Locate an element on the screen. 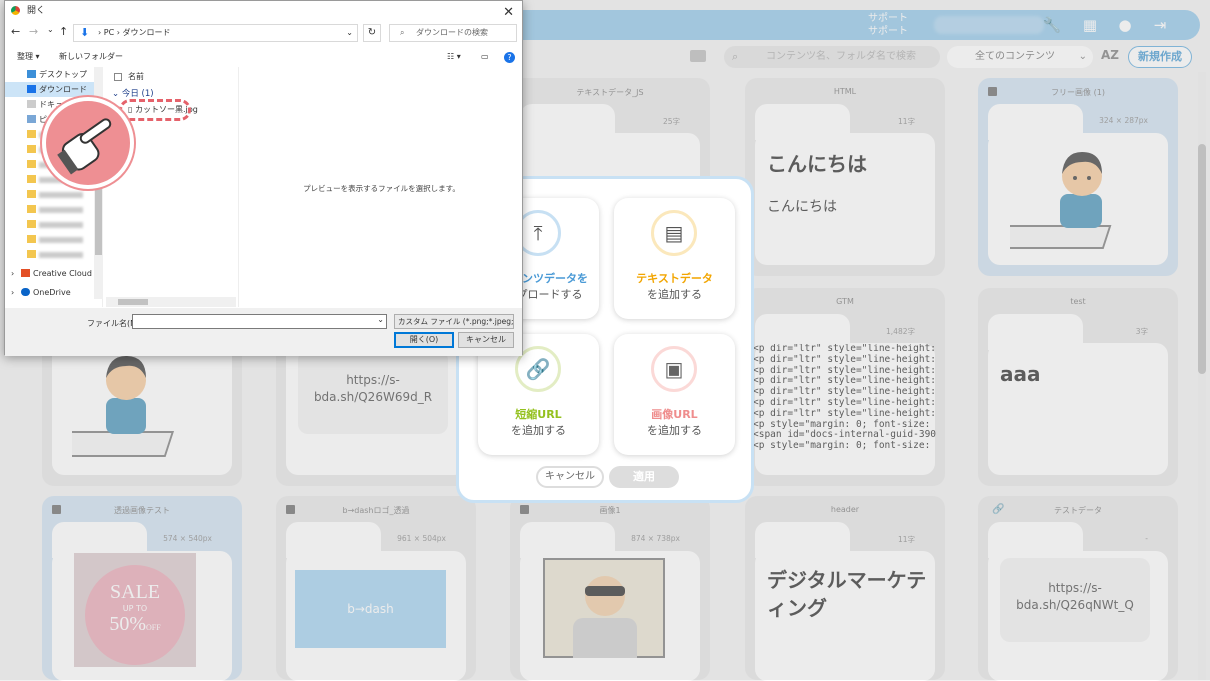 The image size is (1210, 681). chrome-icon is located at coordinates (15, 10).